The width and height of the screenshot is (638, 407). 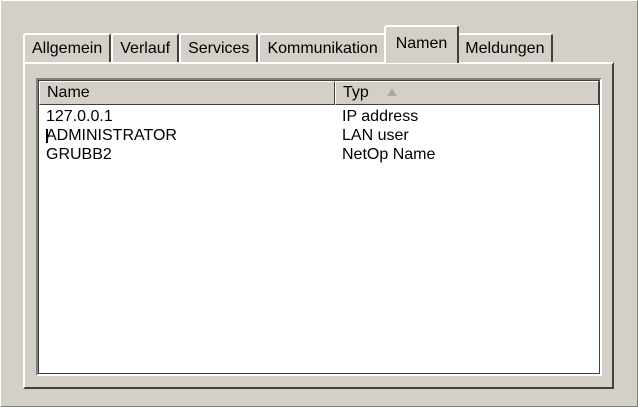 What do you see at coordinates (67, 48) in the screenshot?
I see `tab-allgemein: Allgemein` at bounding box center [67, 48].